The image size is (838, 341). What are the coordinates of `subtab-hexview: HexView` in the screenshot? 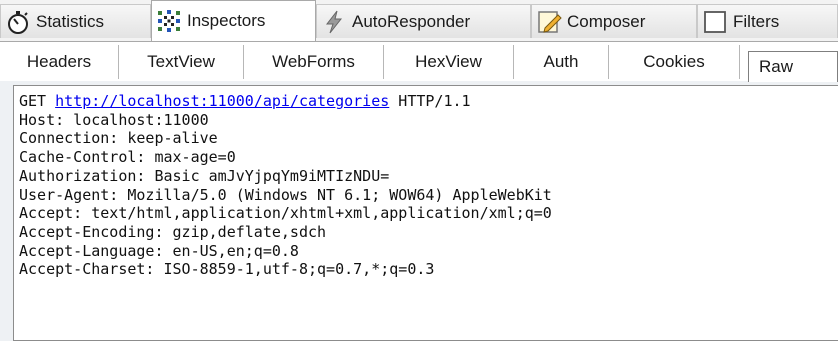 It's located at (449, 62).